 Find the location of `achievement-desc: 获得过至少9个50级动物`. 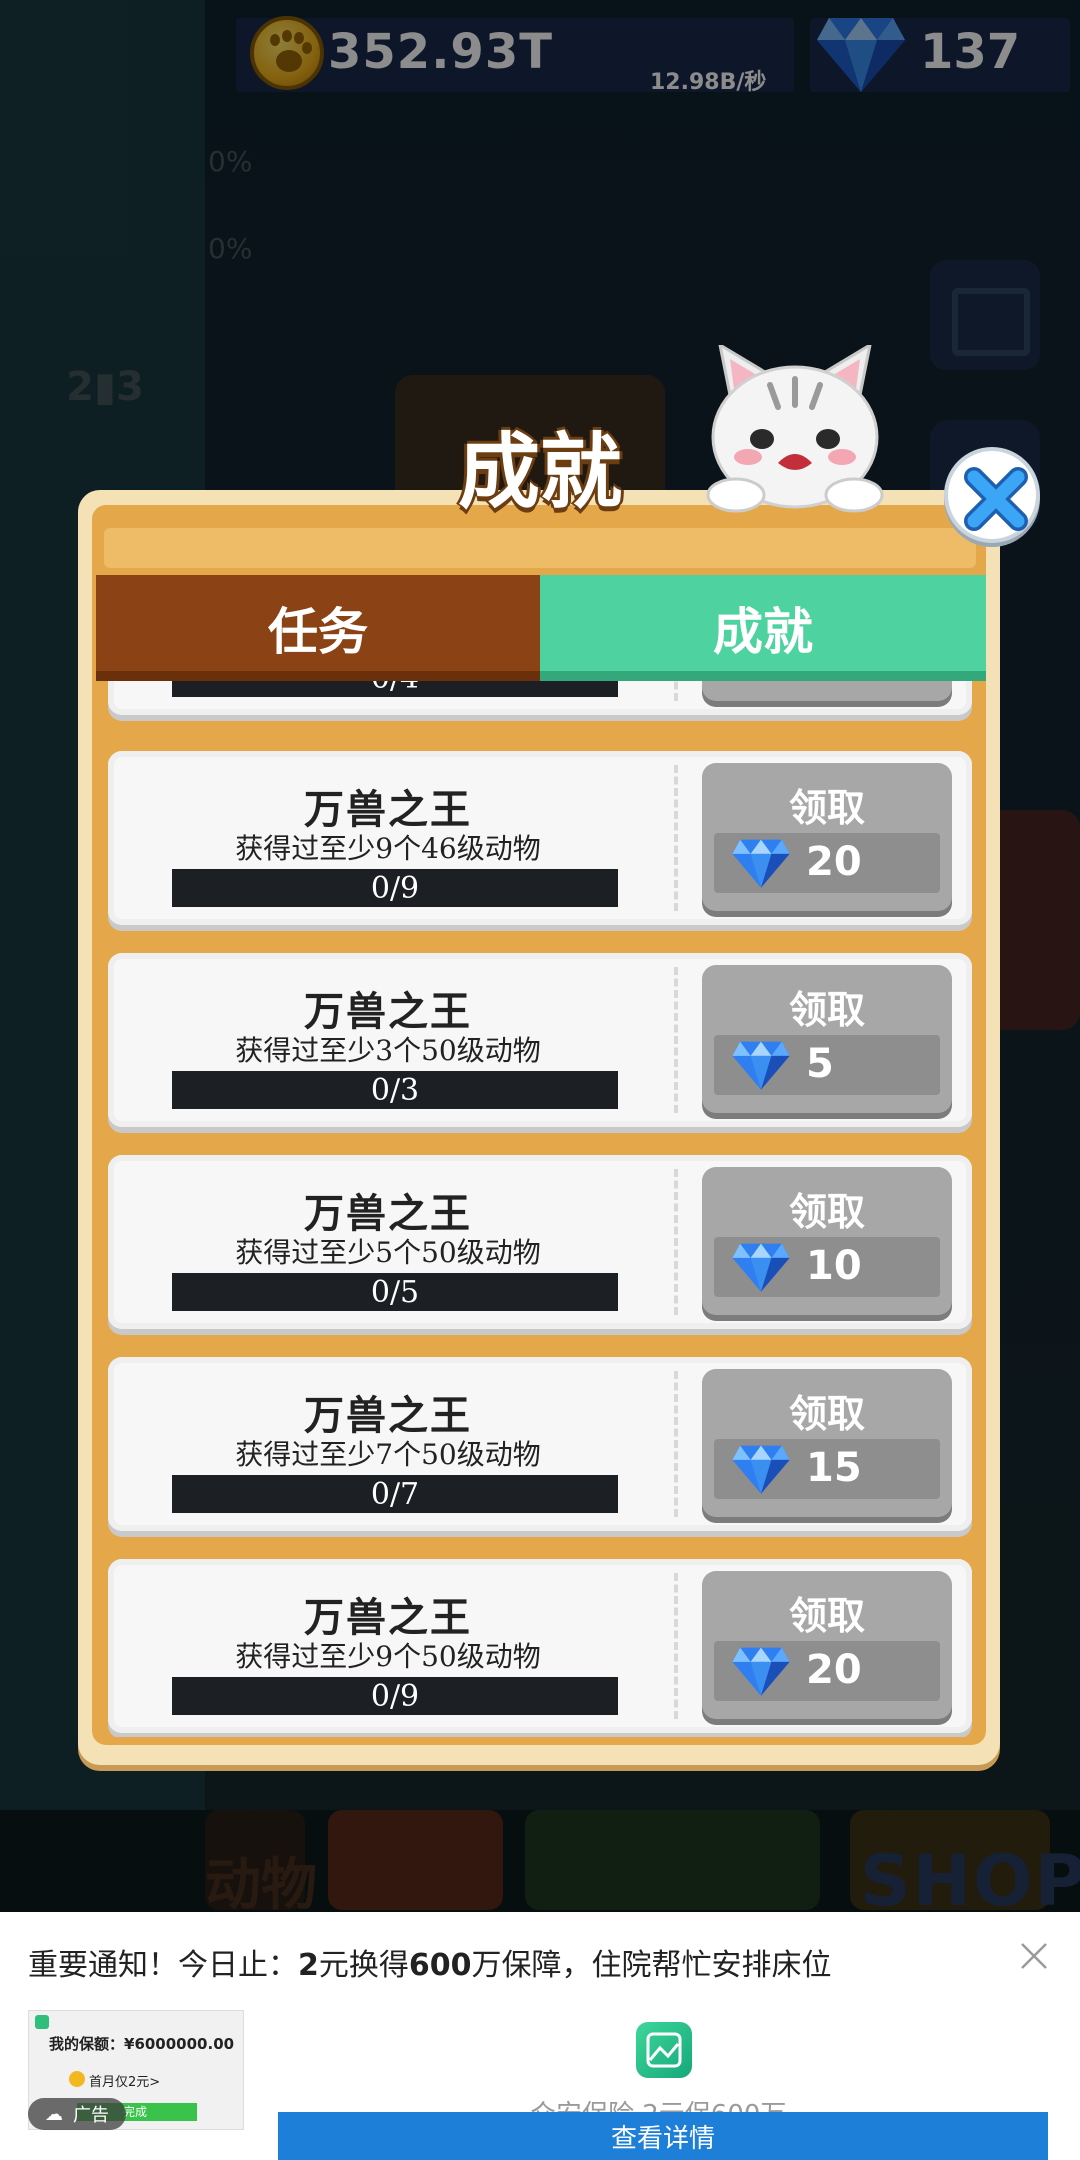

achievement-desc: 获得过至少9个50级动物 is located at coordinates (388, 1656).